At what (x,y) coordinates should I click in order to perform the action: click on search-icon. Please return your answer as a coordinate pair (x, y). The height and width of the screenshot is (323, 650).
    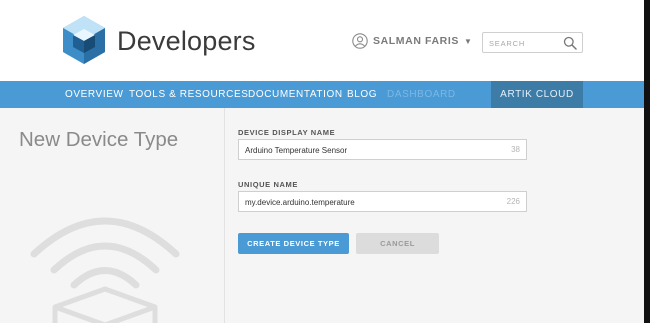
    Looking at the image, I should click on (570, 43).